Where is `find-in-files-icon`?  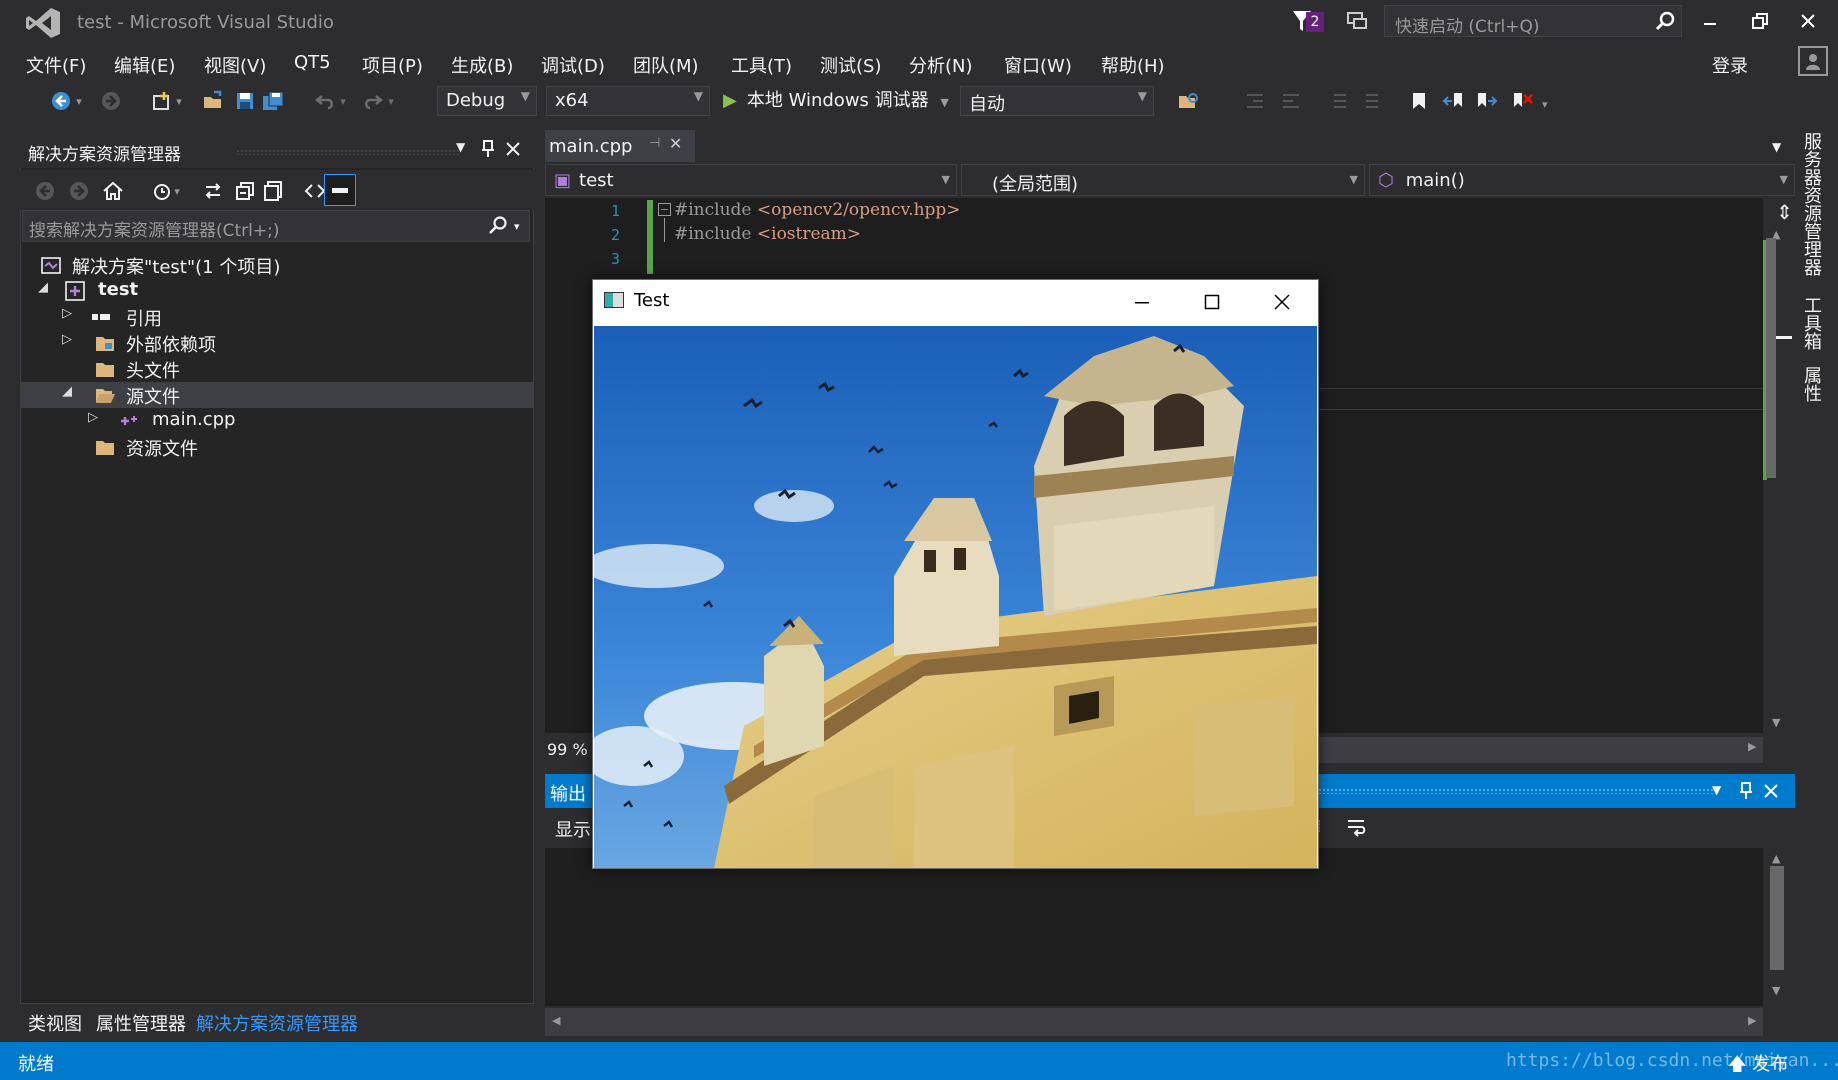 find-in-files-icon is located at coordinates (1189, 101).